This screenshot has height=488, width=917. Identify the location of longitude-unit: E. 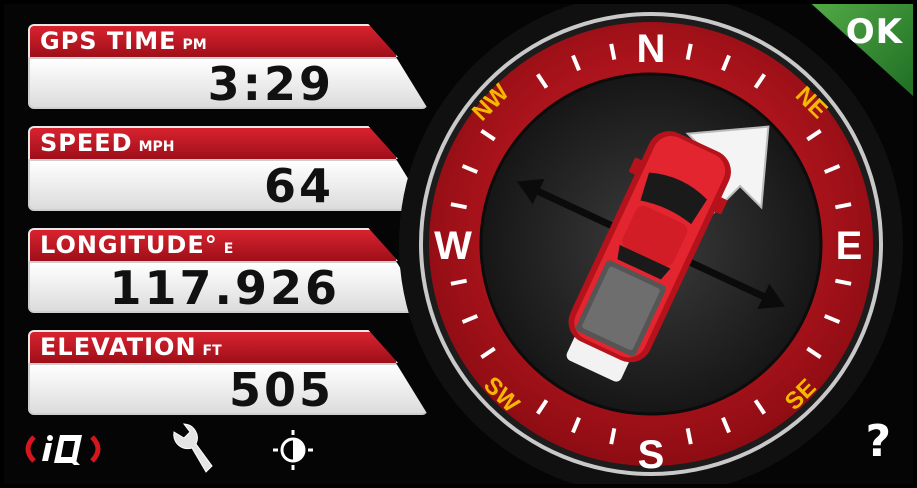
(228, 249).